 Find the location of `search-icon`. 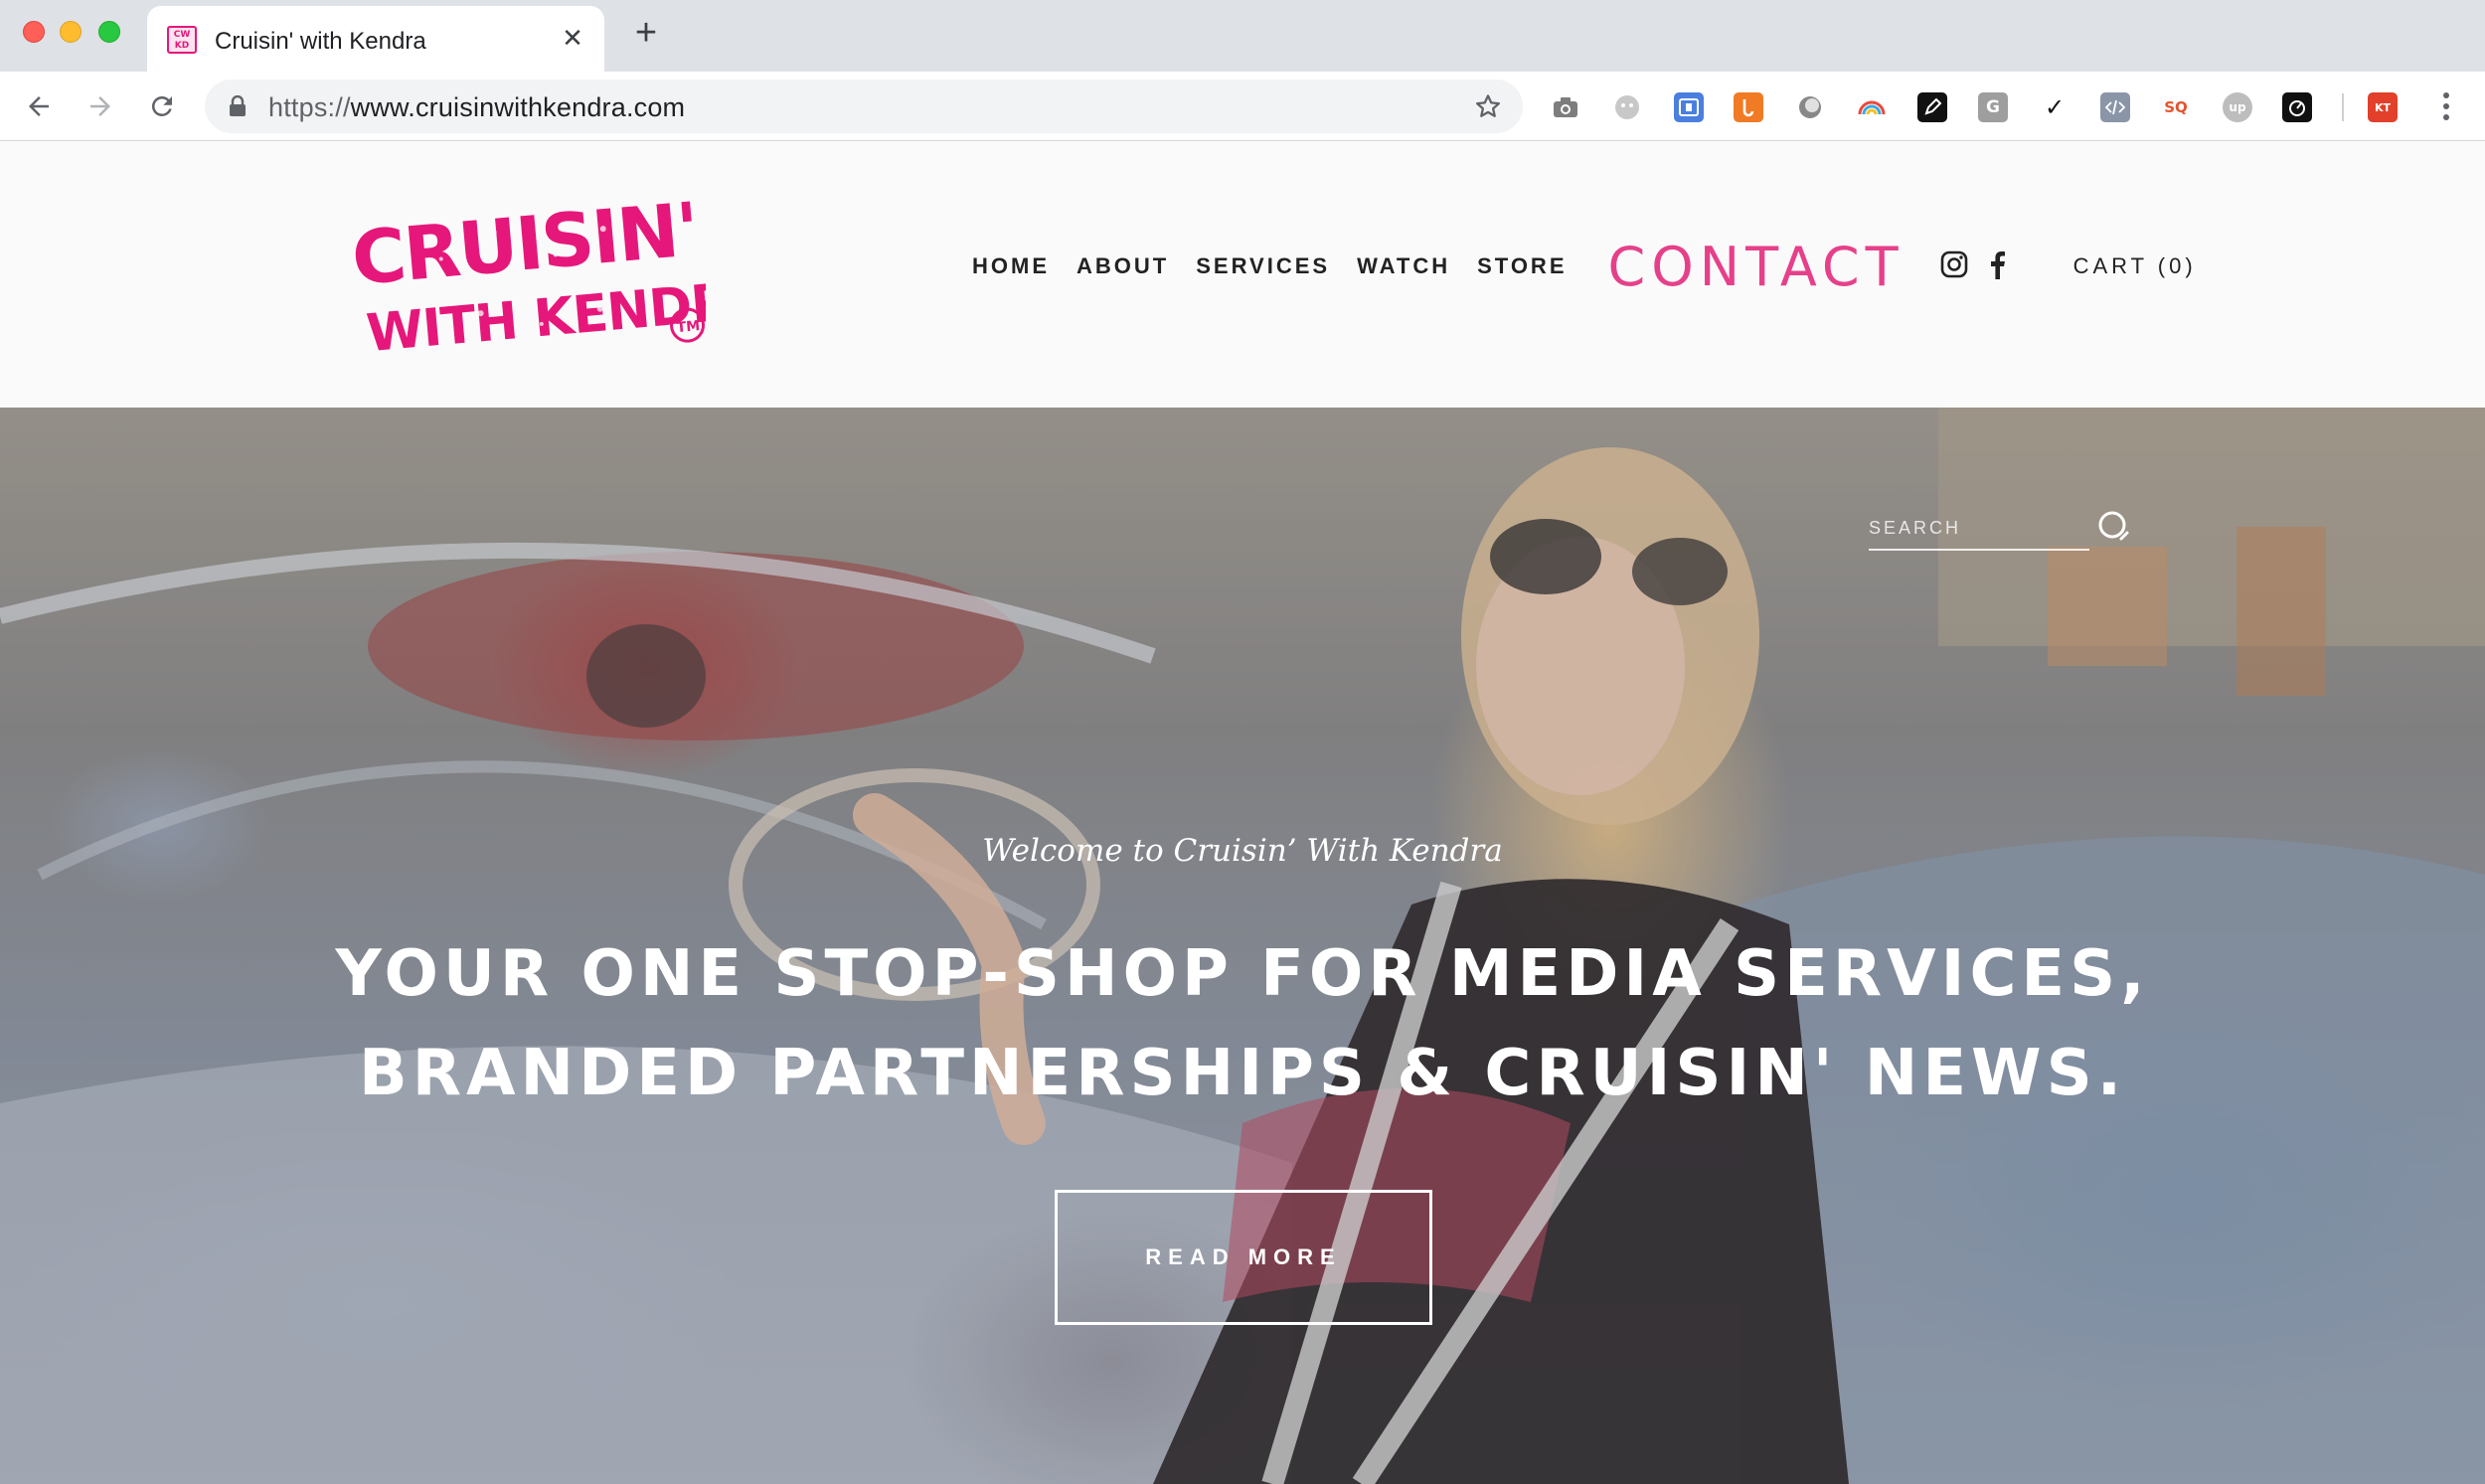

search-icon is located at coordinates (2114, 530).